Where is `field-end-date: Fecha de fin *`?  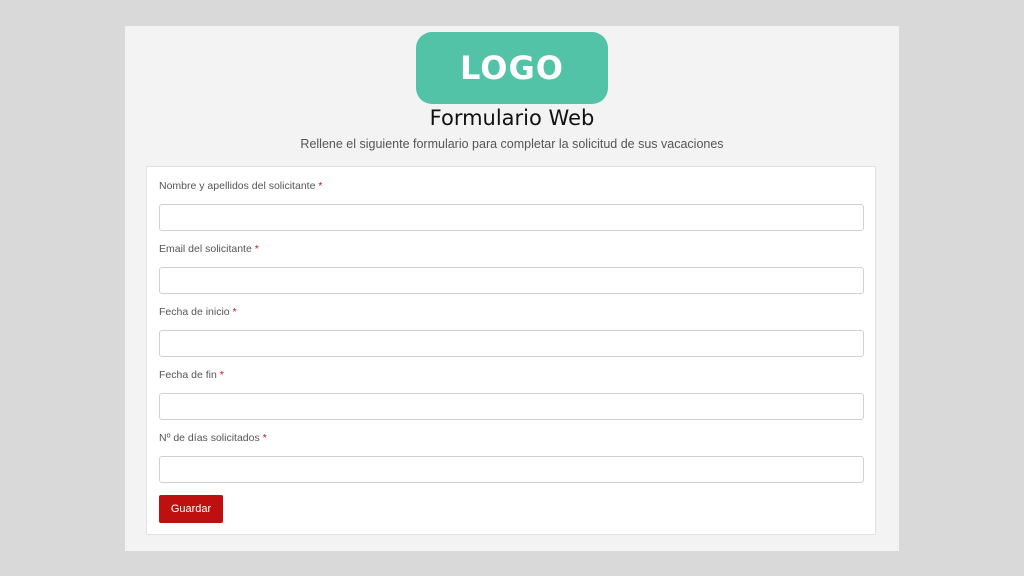
field-end-date: Fecha de fin * is located at coordinates (511, 394).